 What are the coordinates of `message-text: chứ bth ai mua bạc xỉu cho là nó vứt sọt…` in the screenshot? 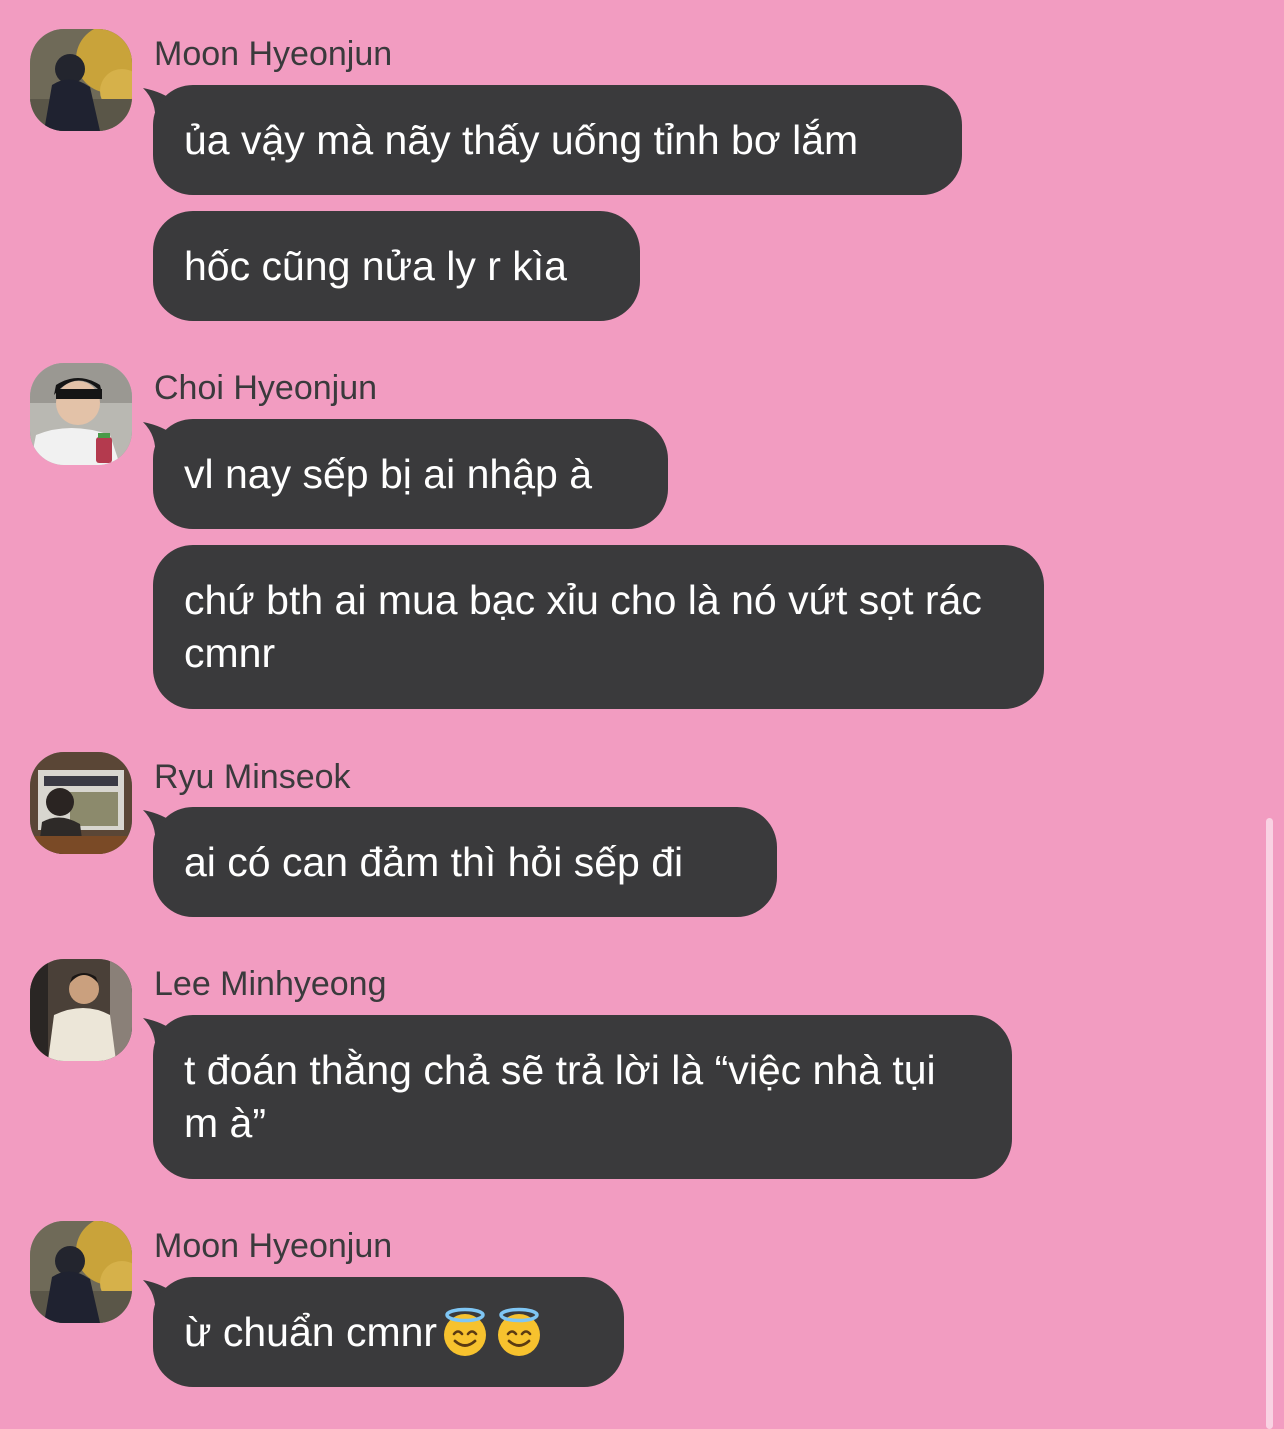 It's located at (583, 626).